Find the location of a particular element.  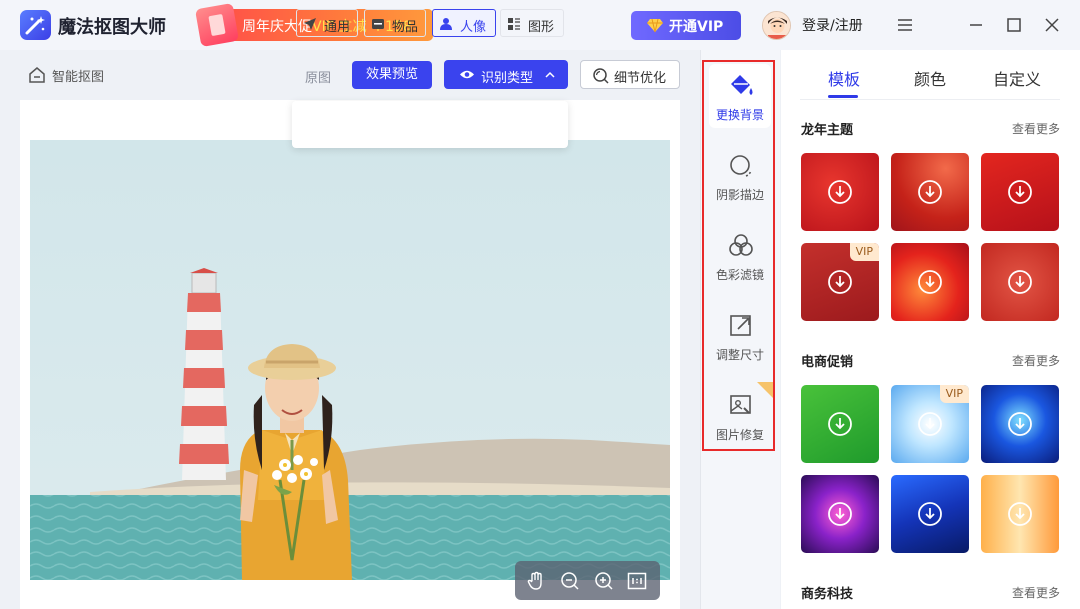

close-icon is located at coordinates (1052, 25).